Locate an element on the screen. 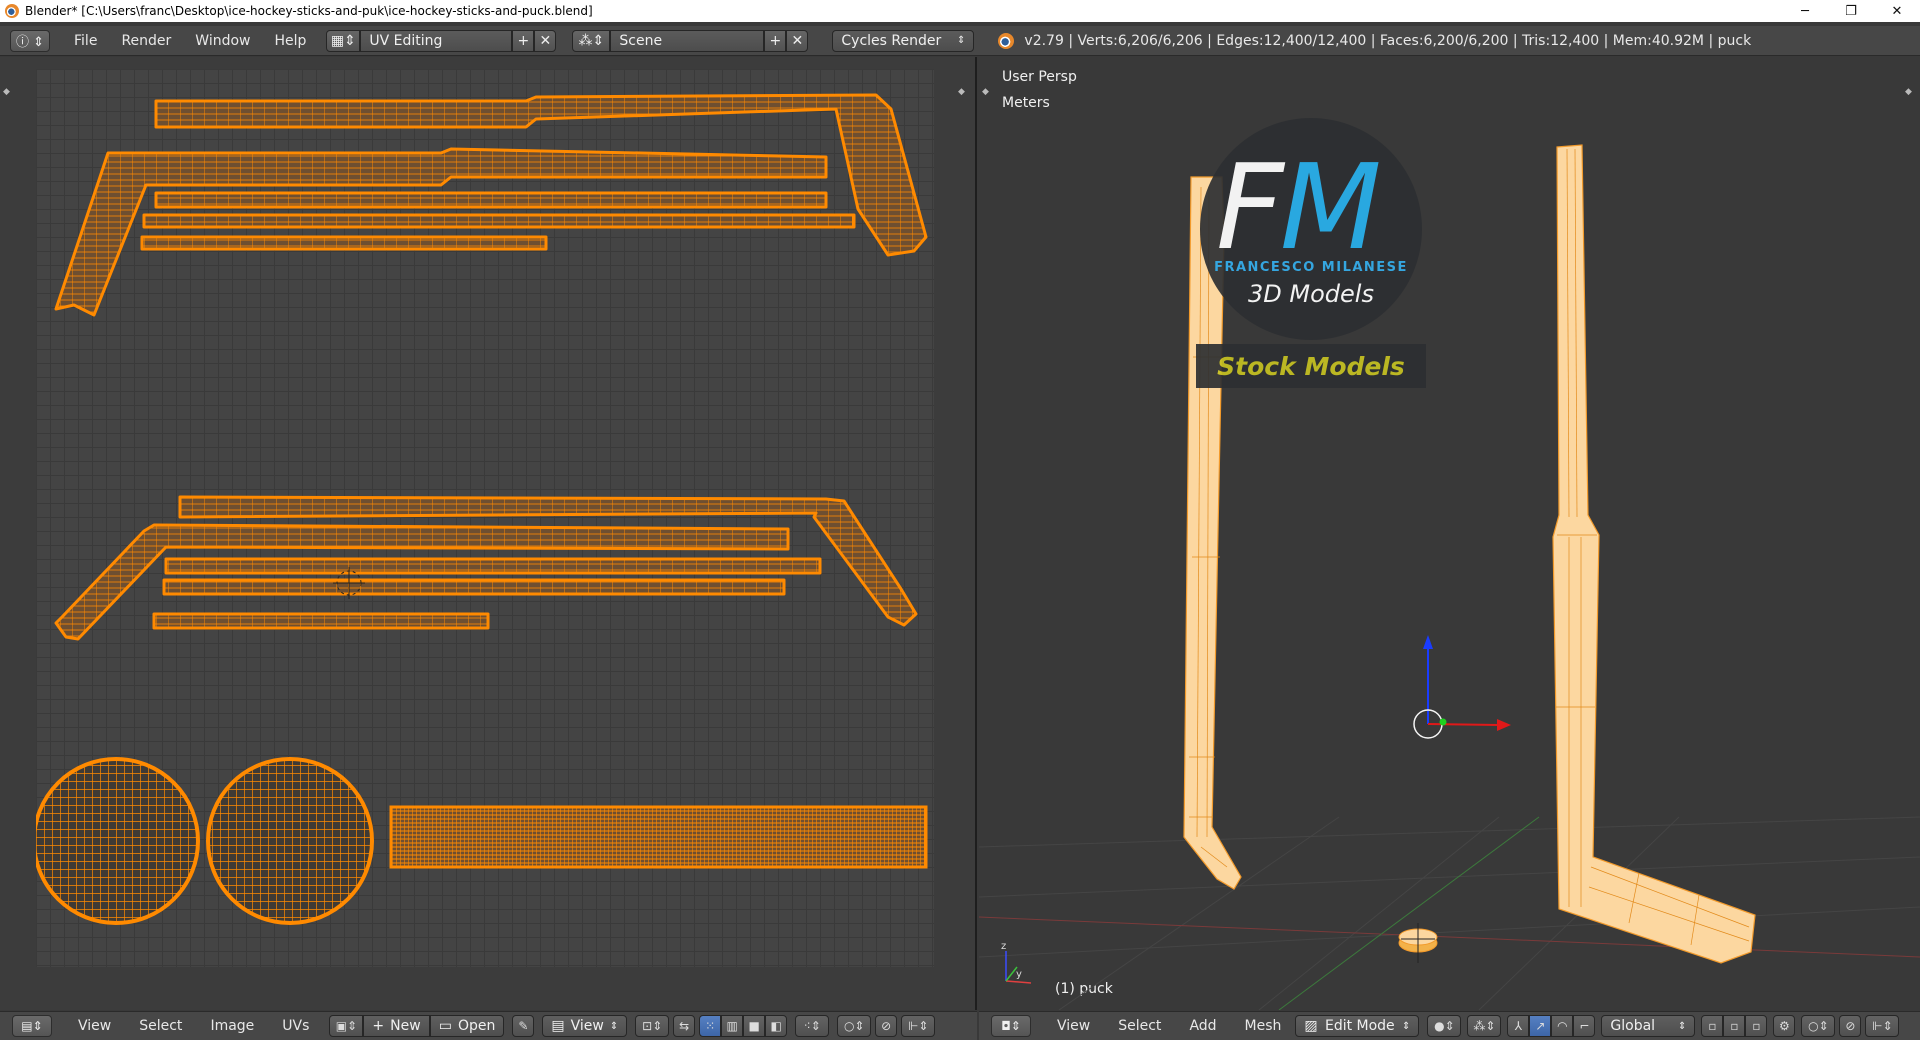  watermark-banner: Stock Models is located at coordinates (1311, 366).